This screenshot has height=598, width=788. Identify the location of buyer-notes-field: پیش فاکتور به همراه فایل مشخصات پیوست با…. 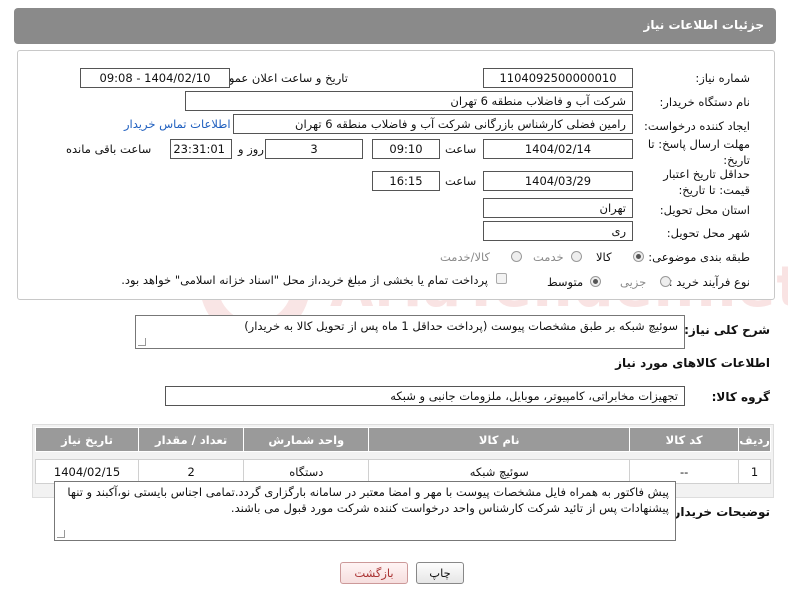
(365, 511).